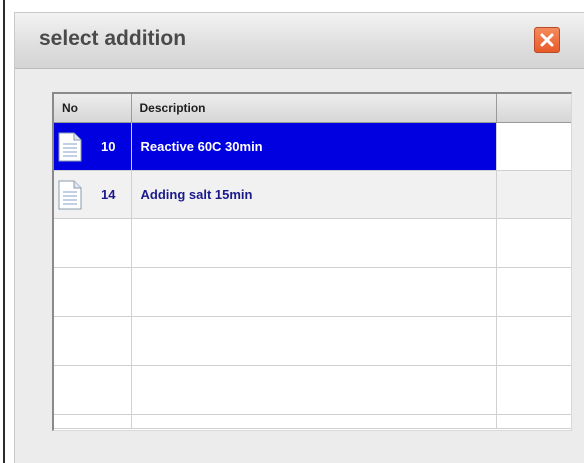 The height and width of the screenshot is (463, 584). I want to click on row-number: 14, so click(108, 194).